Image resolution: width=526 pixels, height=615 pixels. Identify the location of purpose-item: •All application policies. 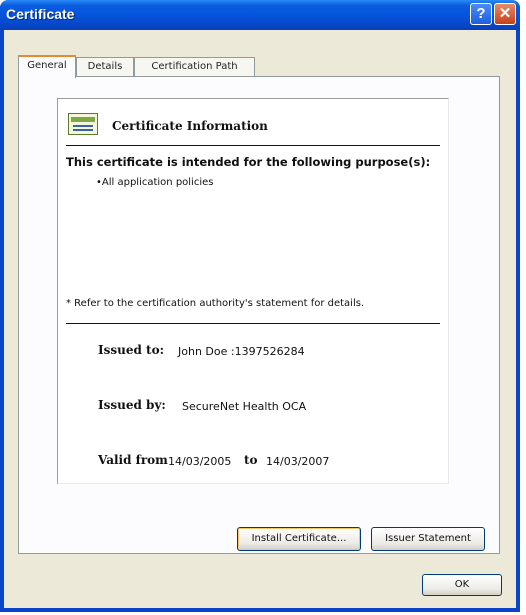
(155, 182).